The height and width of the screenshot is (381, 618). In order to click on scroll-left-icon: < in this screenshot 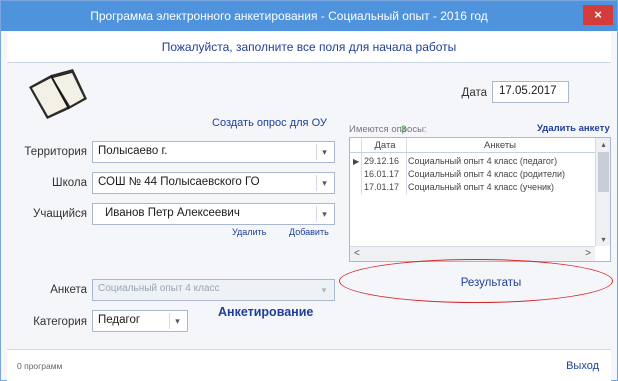, I will do `click(357, 253)`.